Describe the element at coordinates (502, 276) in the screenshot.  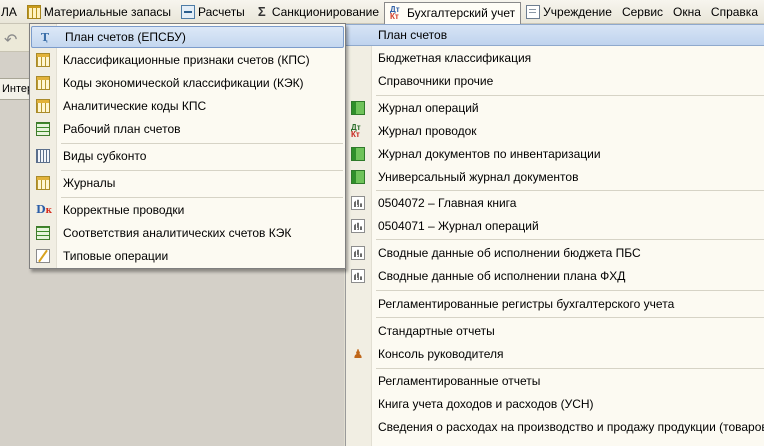
I see `menu-item-label: Сводные данные об исполнении плана ФХД` at that location.